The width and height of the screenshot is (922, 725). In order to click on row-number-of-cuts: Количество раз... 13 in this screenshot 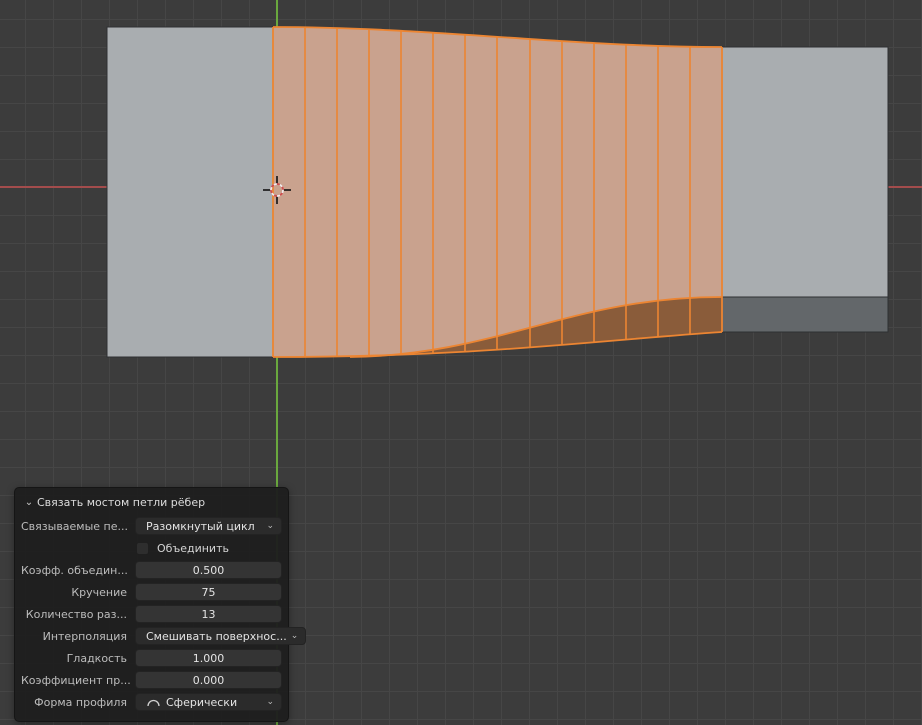, I will do `click(151, 614)`.